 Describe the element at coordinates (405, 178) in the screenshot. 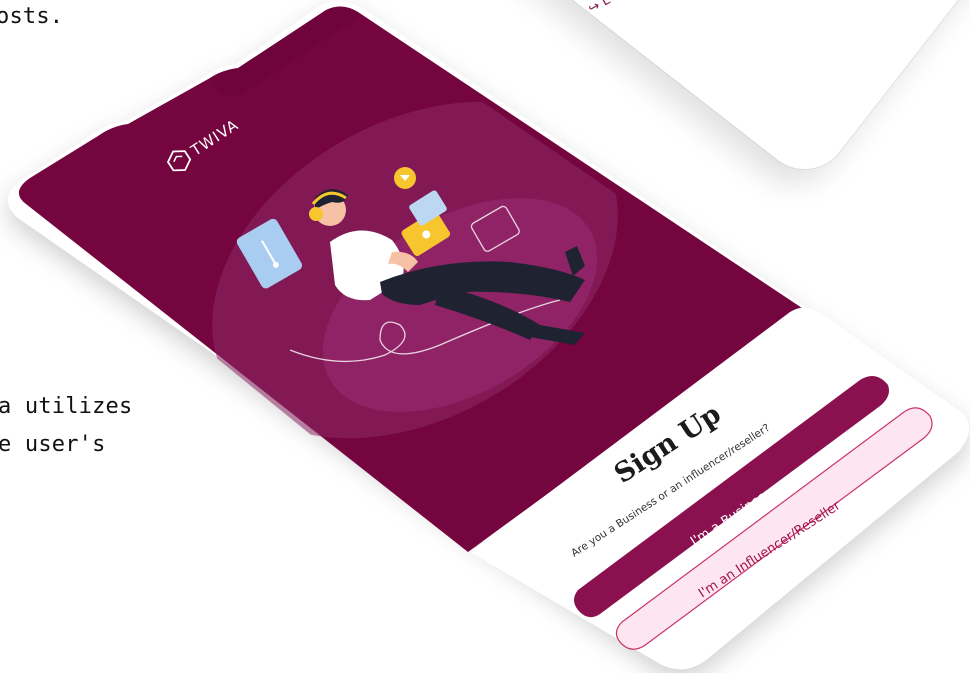

I see `play-badge-icon` at that location.